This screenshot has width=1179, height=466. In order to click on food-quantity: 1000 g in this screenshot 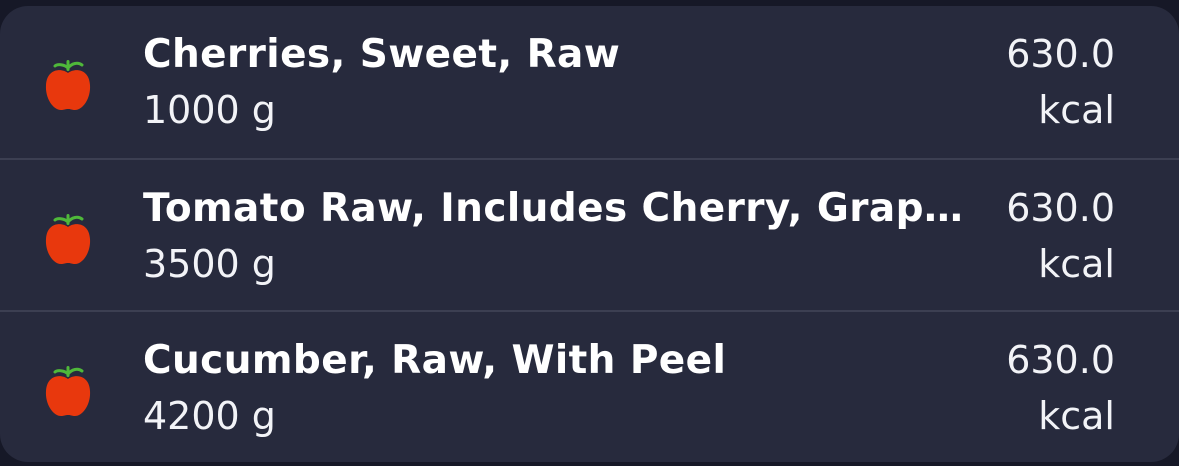, I will do `click(209, 110)`.